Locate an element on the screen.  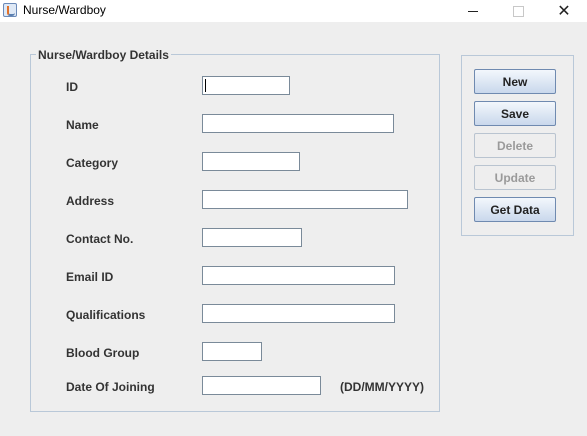
new-button: New is located at coordinates (515, 81).